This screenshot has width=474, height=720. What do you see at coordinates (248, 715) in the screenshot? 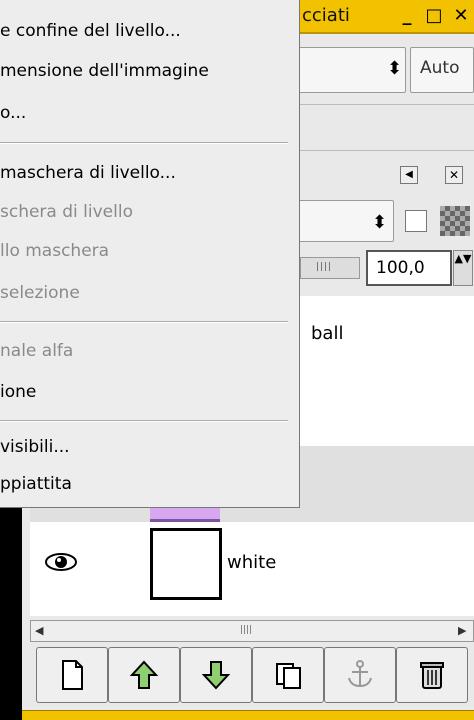
I see `window-border` at bounding box center [248, 715].